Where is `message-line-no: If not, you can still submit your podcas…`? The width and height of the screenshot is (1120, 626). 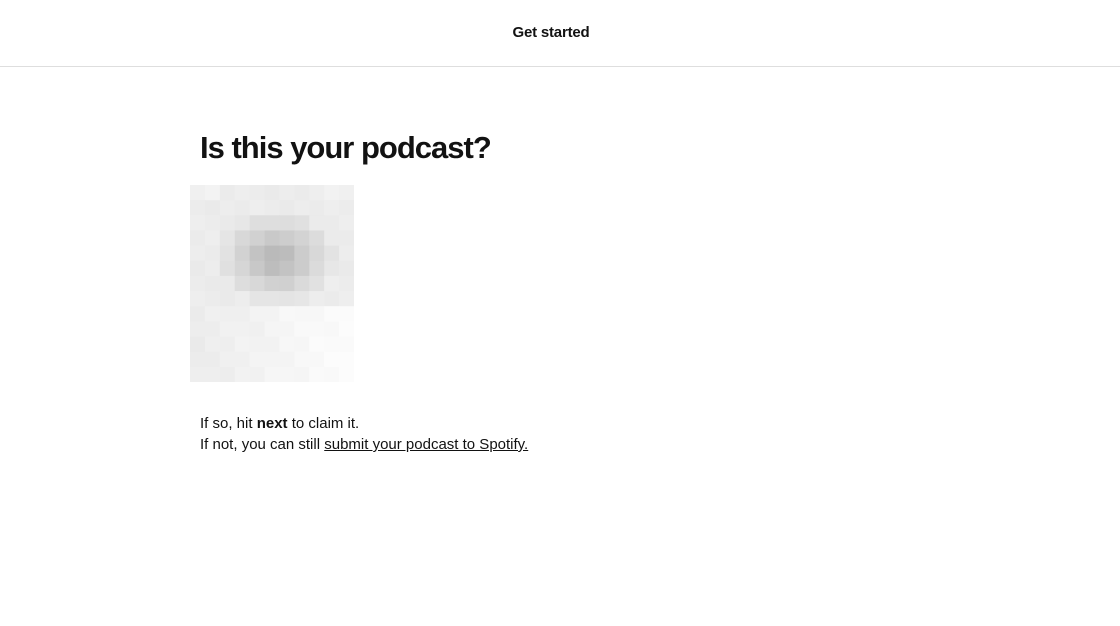
message-line-no: If not, you can still submit your podcas… is located at coordinates (364, 444).